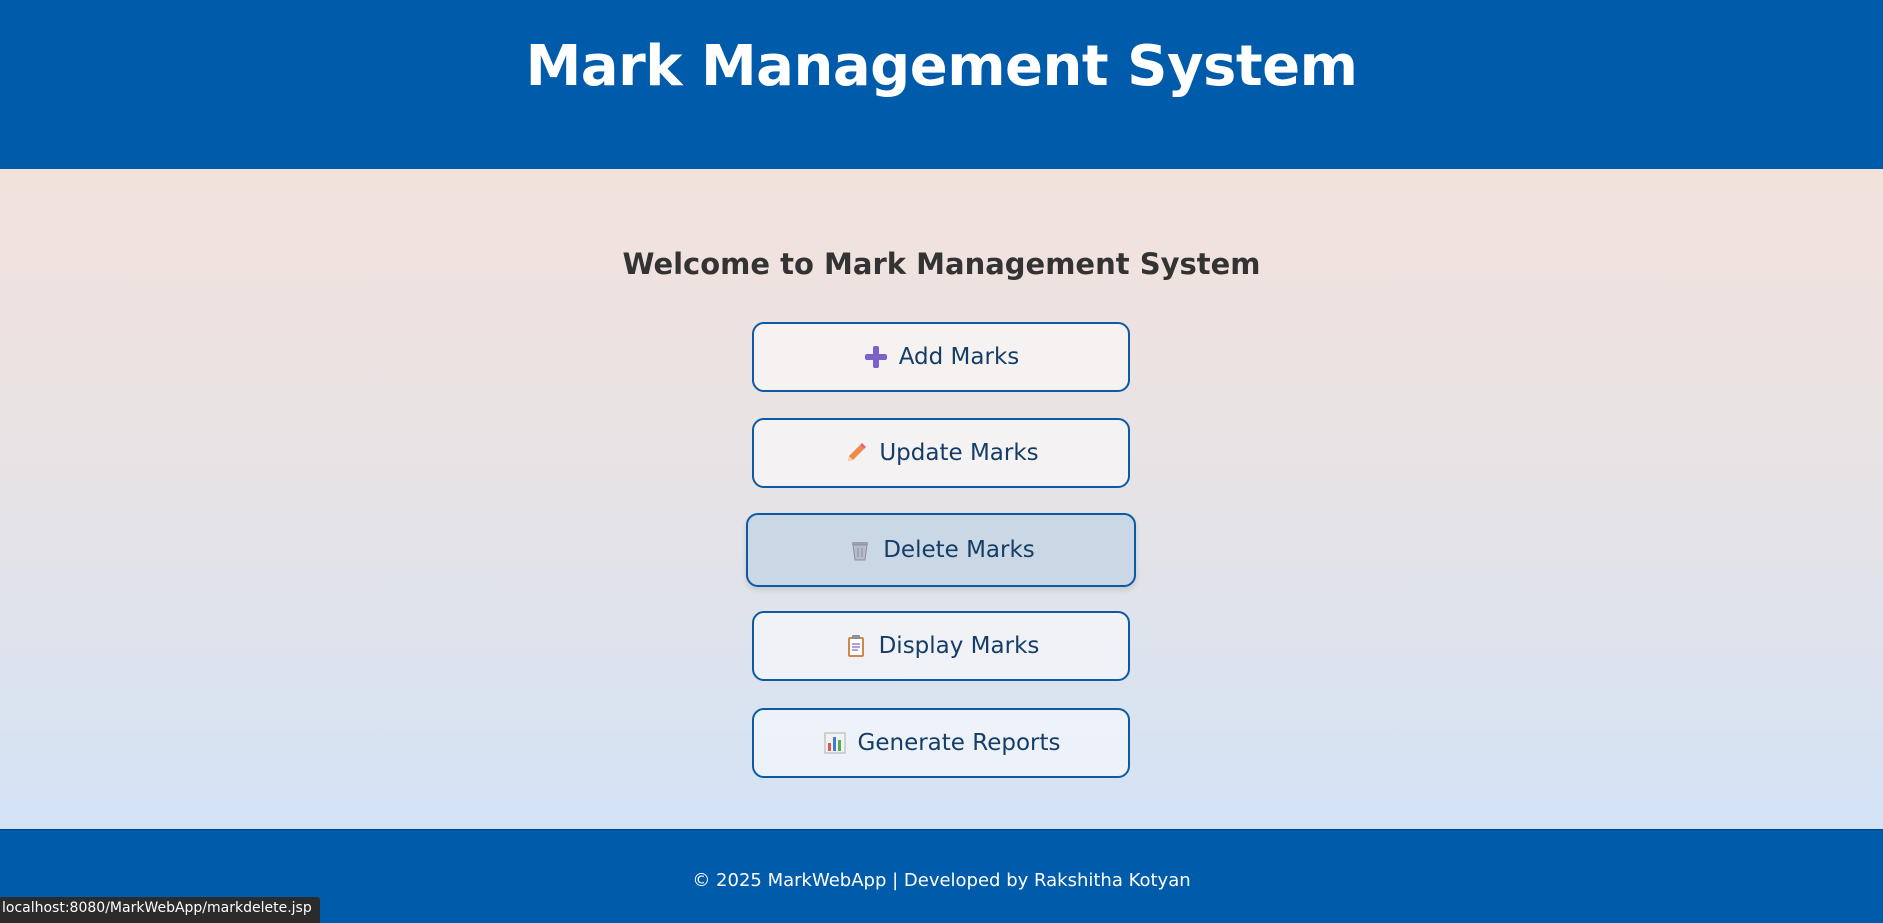 The height and width of the screenshot is (923, 1883). What do you see at coordinates (959, 743) in the screenshot?
I see `generate-reports-label: Generate Reports` at bounding box center [959, 743].